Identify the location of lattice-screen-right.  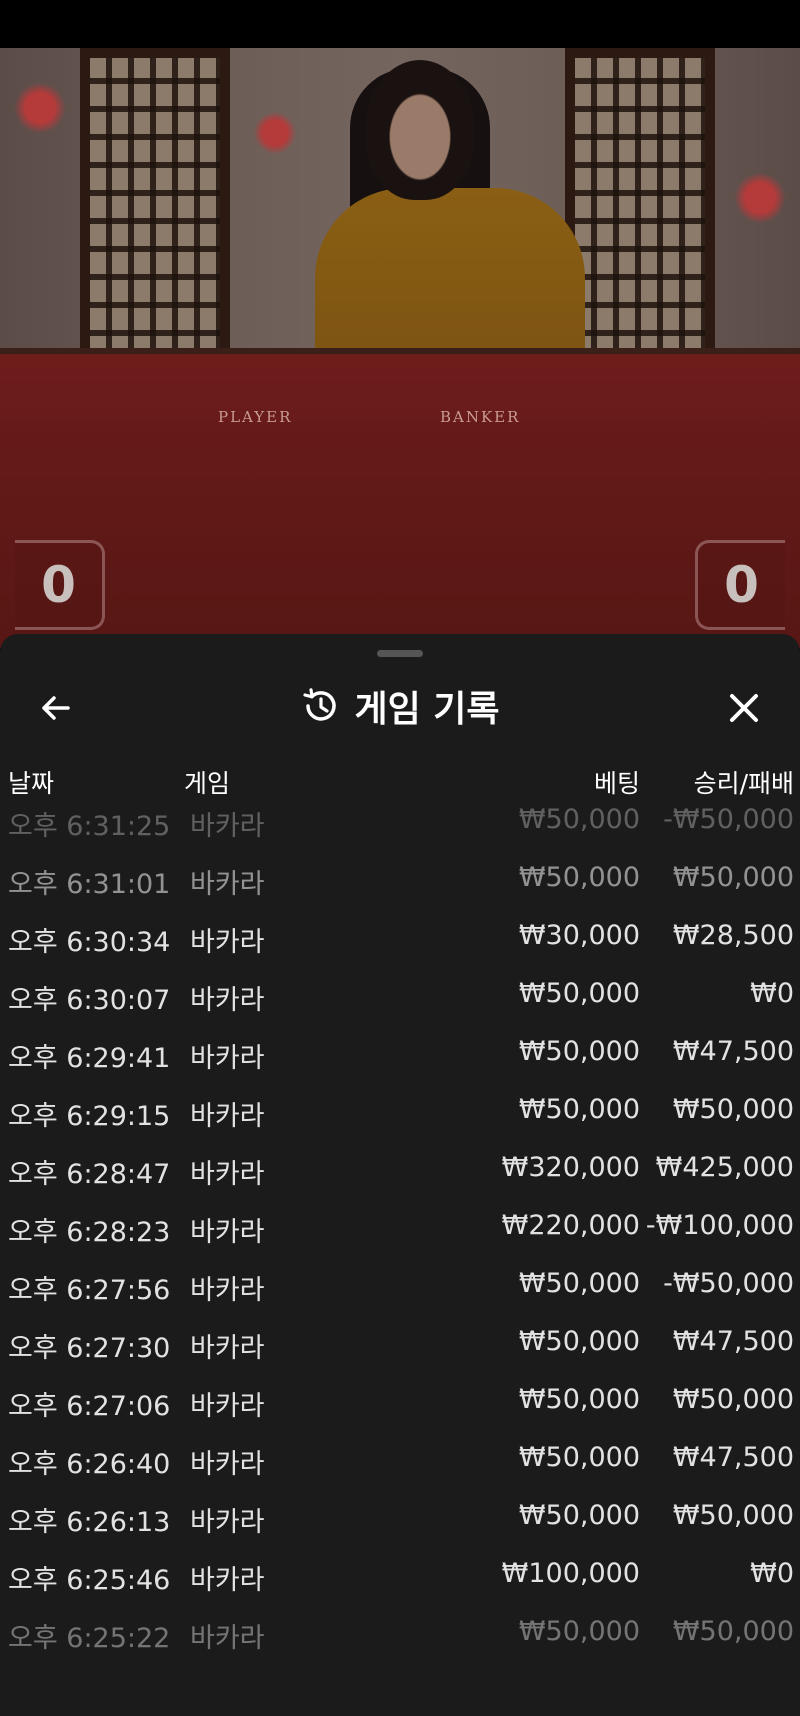
(640, 208).